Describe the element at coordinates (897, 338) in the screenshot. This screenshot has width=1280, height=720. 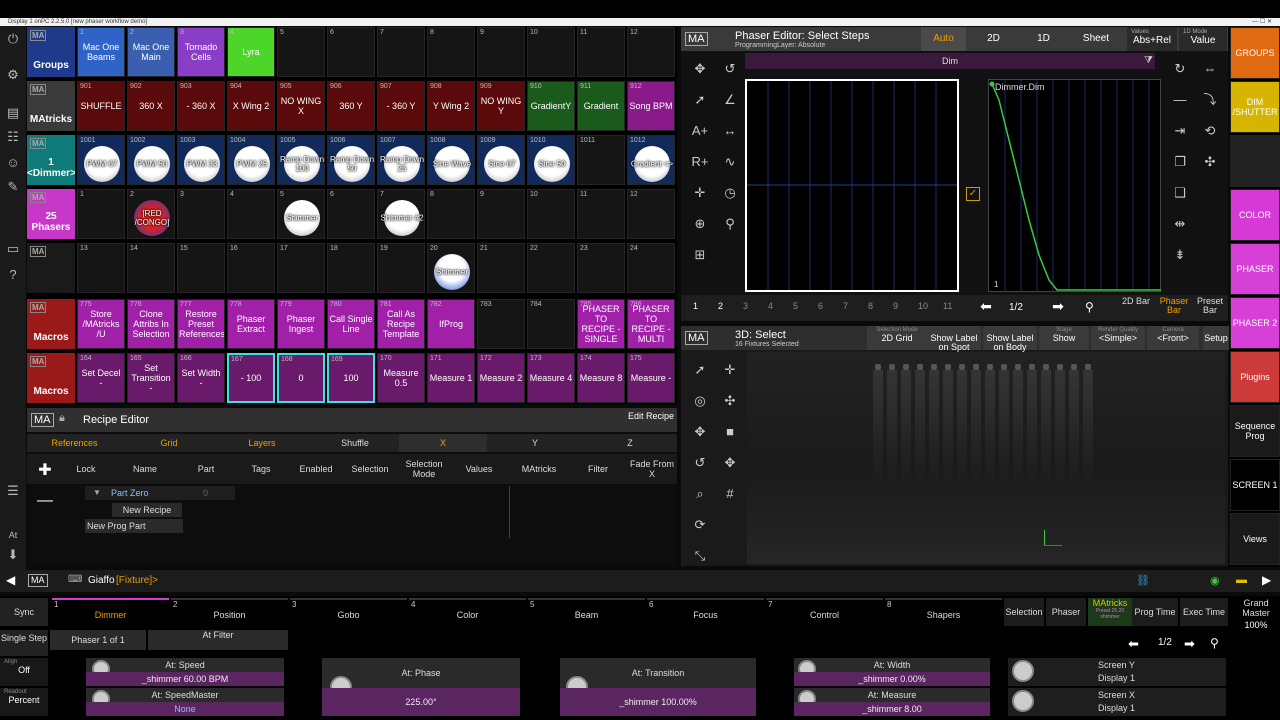
I see `view-3d-control: Selection Mode 2D Grid` at that location.